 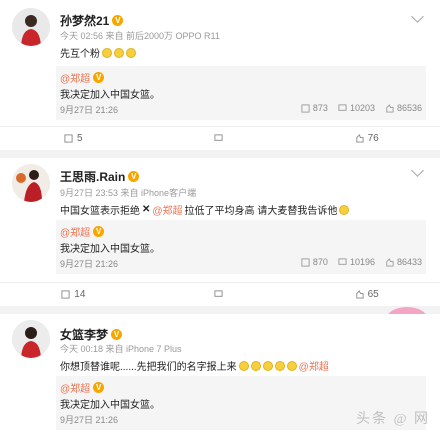 I want to click on like-action-count: 65, so click(x=373, y=294).